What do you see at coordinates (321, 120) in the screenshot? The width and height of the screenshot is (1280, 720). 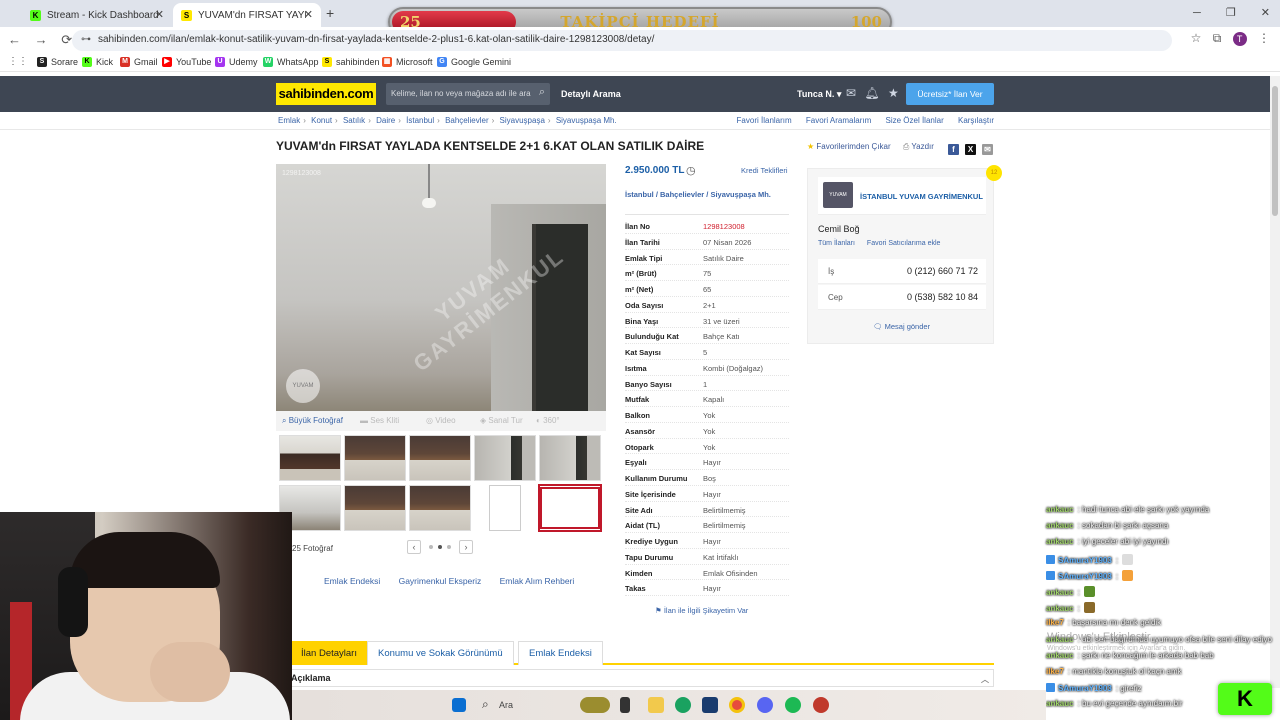 I see `breadcrumb-item: Konut` at bounding box center [321, 120].